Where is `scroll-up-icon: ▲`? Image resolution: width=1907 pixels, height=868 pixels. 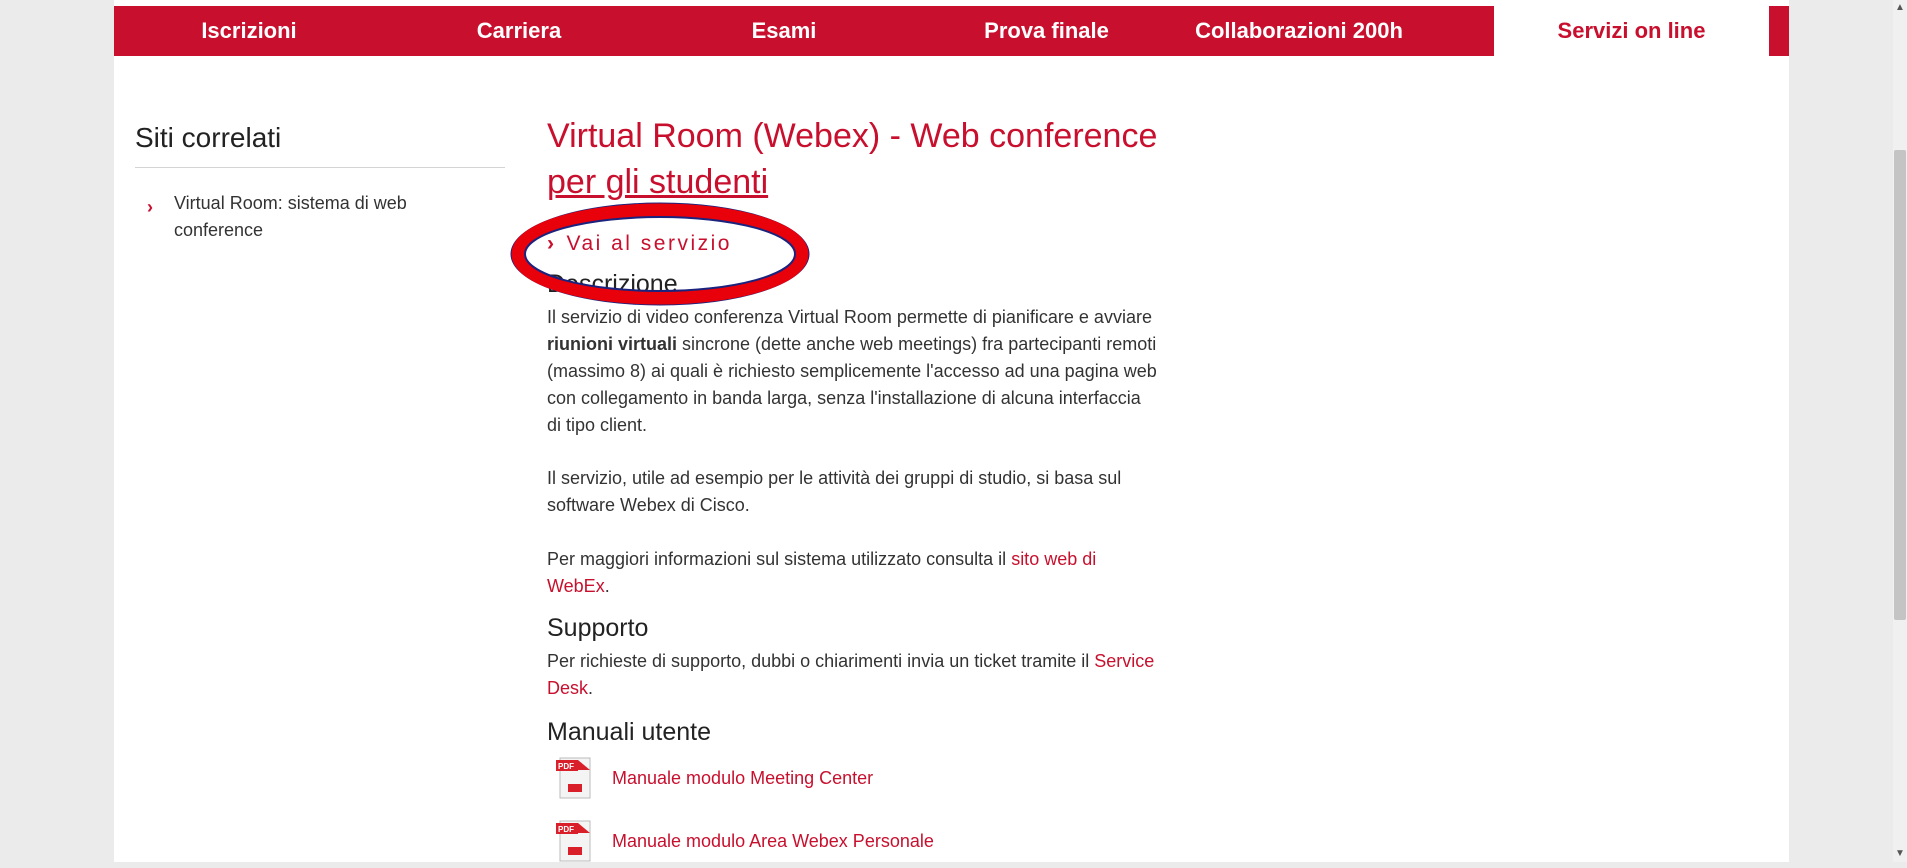 scroll-up-icon: ▲ is located at coordinates (1900, 8).